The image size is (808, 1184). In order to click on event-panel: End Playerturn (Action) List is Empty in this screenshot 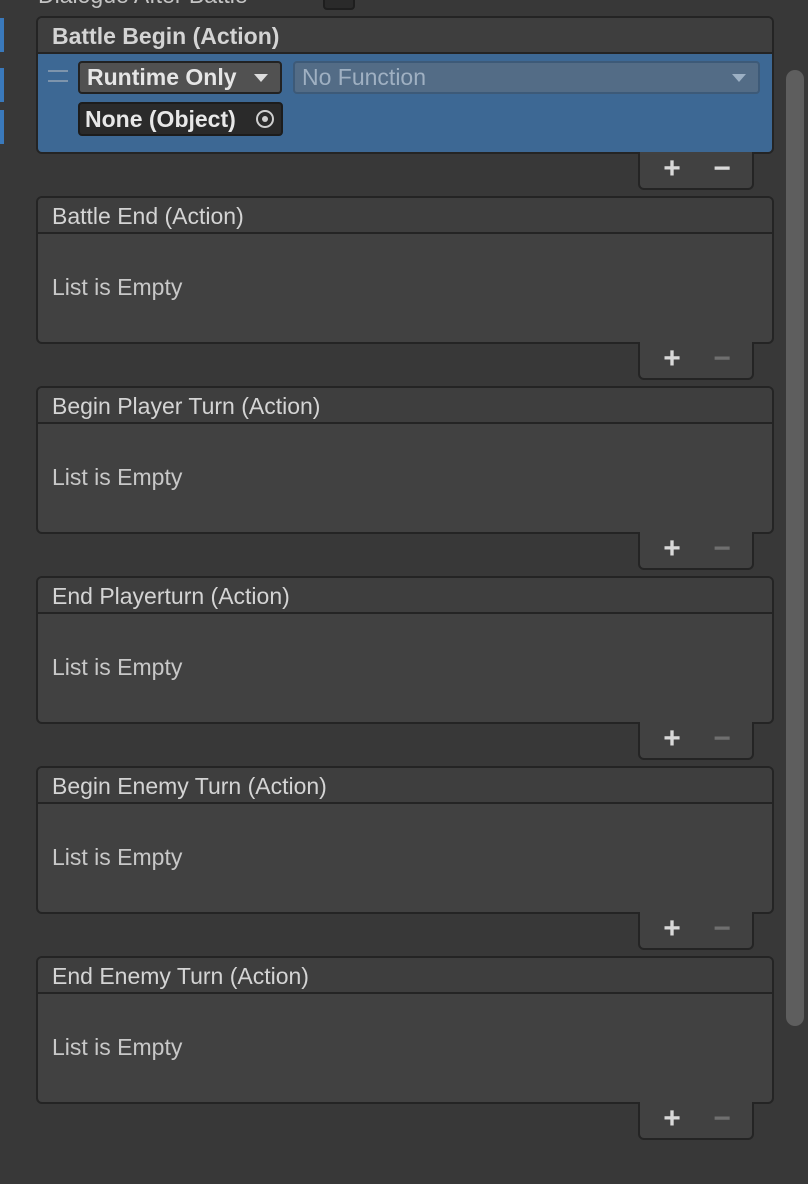, I will do `click(405, 650)`.